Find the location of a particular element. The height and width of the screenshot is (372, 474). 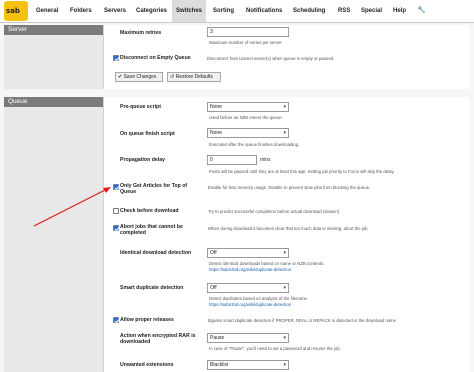

annotation-arrow is located at coordinates (72, 207).